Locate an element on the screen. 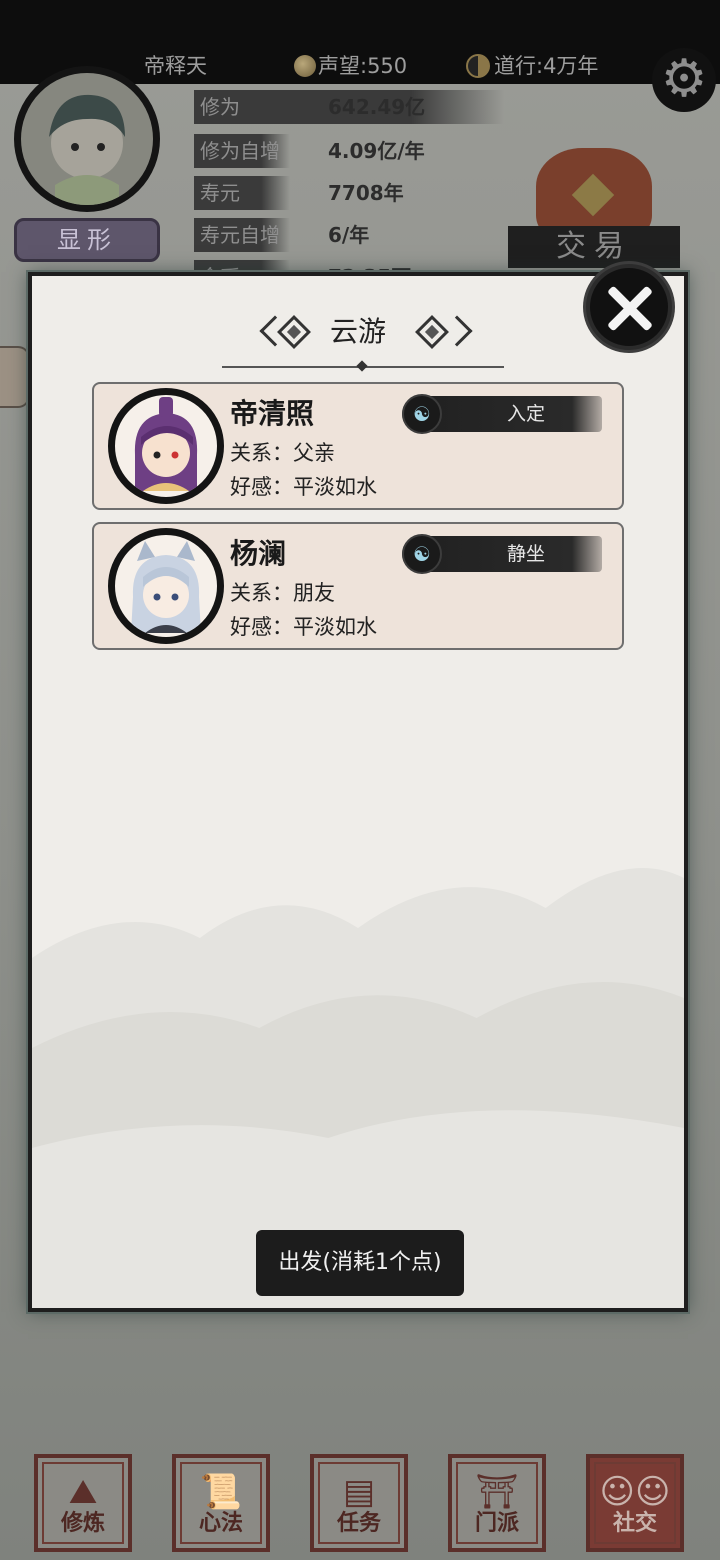 The height and width of the screenshot is (1560, 720). mountain-icon: ⛰ is located at coordinates (83, 1492).